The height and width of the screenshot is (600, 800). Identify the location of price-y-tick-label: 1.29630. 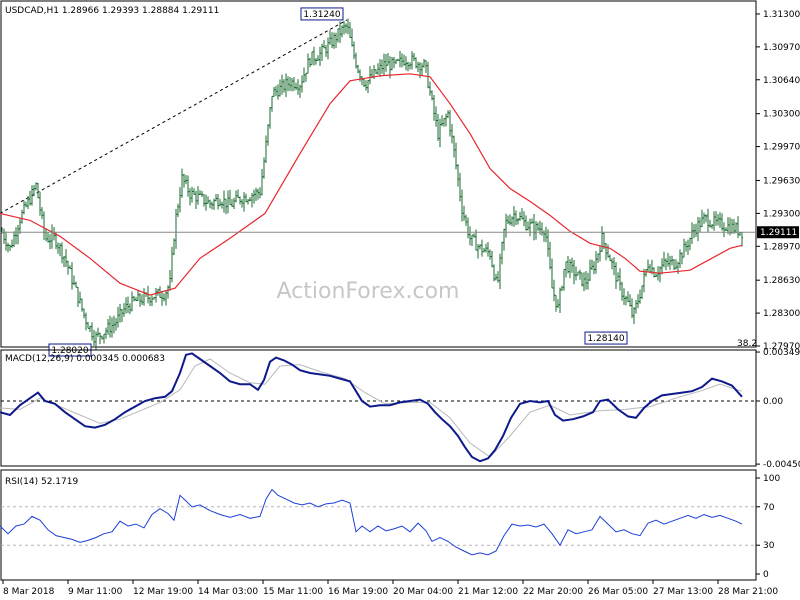
(781, 181).